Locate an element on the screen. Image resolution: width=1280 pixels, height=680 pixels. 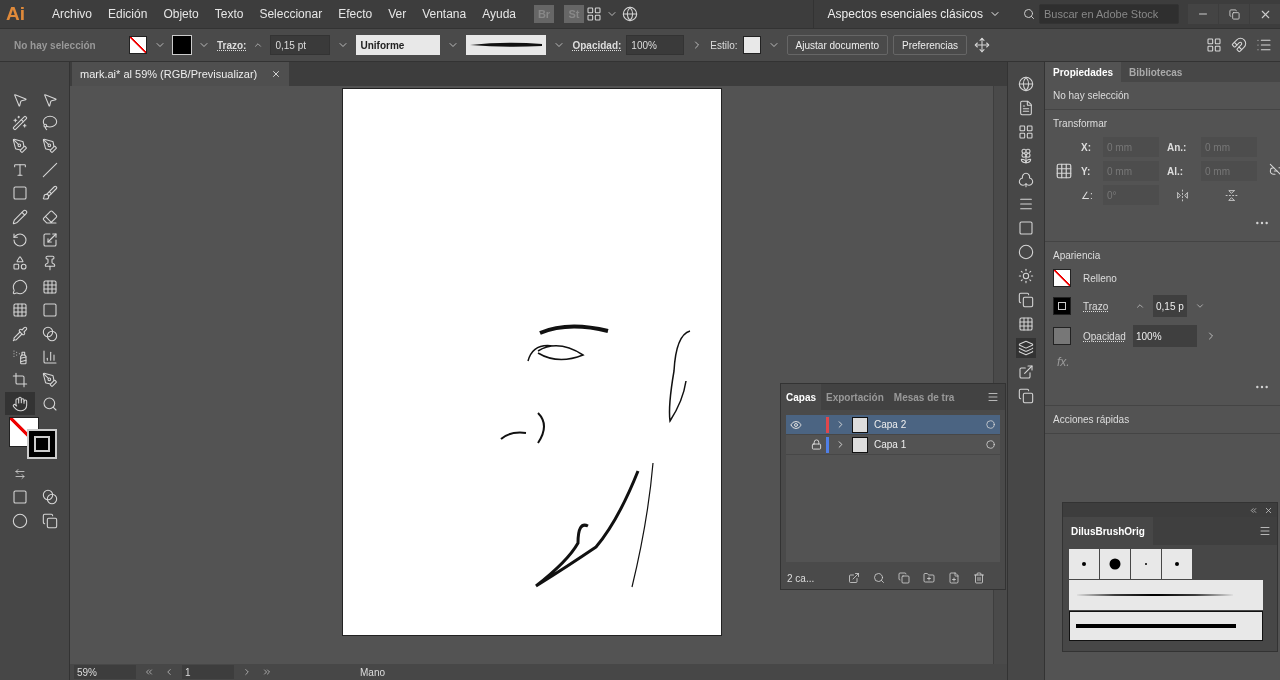
layers-icon is located at coordinates (1026, 348).